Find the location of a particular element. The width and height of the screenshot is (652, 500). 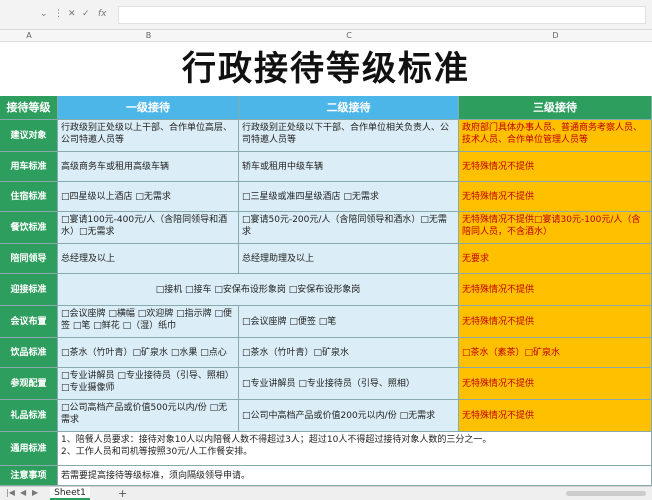

header-cell-level: 接待等级 is located at coordinates (29, 108).